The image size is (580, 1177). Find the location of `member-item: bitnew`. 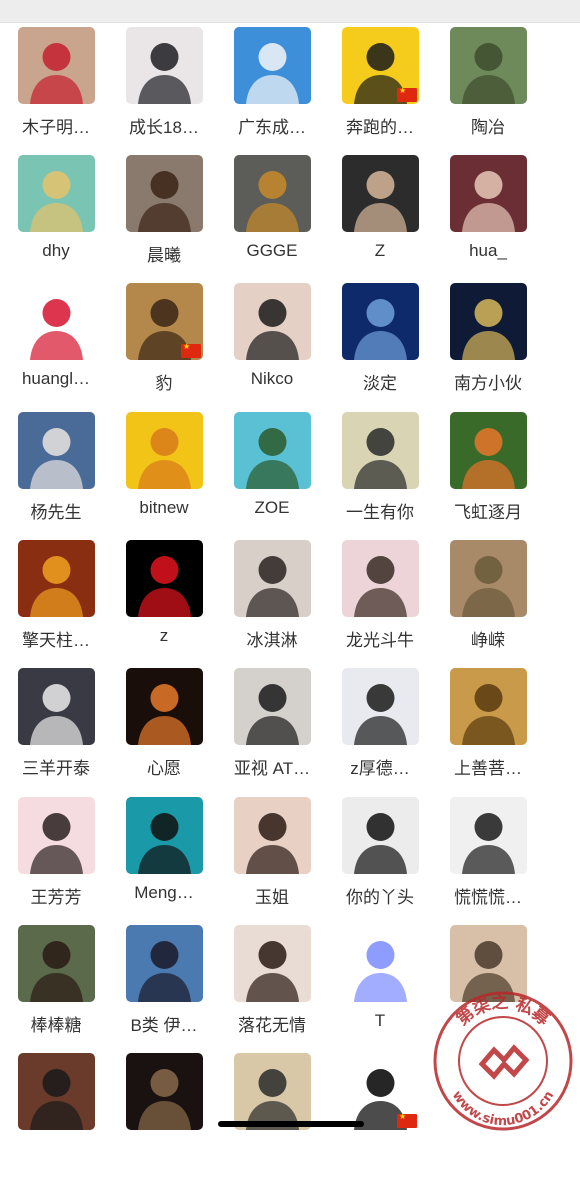

member-item: bitnew is located at coordinates (164, 474).